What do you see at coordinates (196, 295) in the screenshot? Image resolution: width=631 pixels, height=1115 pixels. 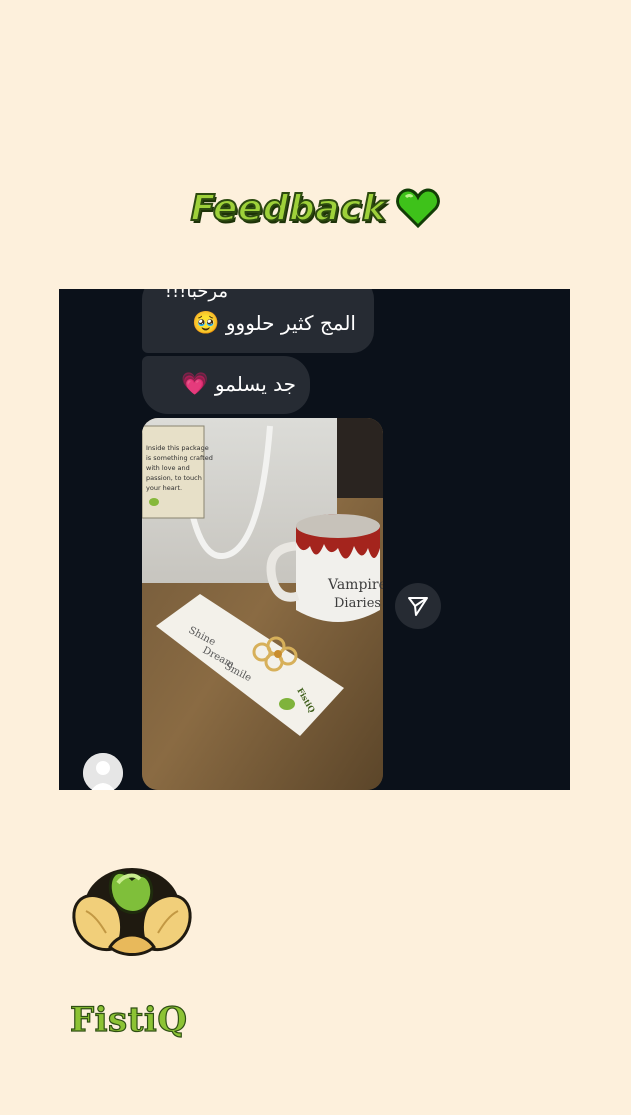 I see `message-text: مرحبا!!!` at bounding box center [196, 295].